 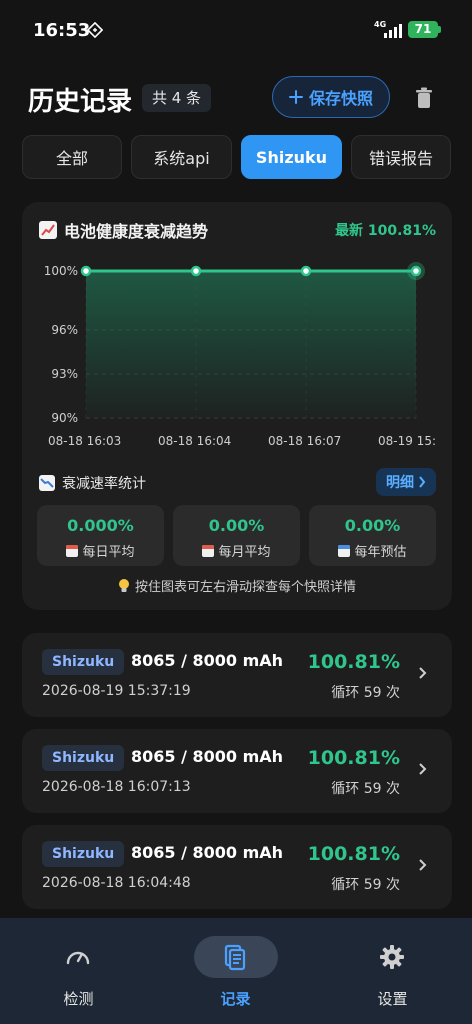 What do you see at coordinates (291, 157) in the screenshot?
I see `tab-shizuku: Shizuku` at bounding box center [291, 157].